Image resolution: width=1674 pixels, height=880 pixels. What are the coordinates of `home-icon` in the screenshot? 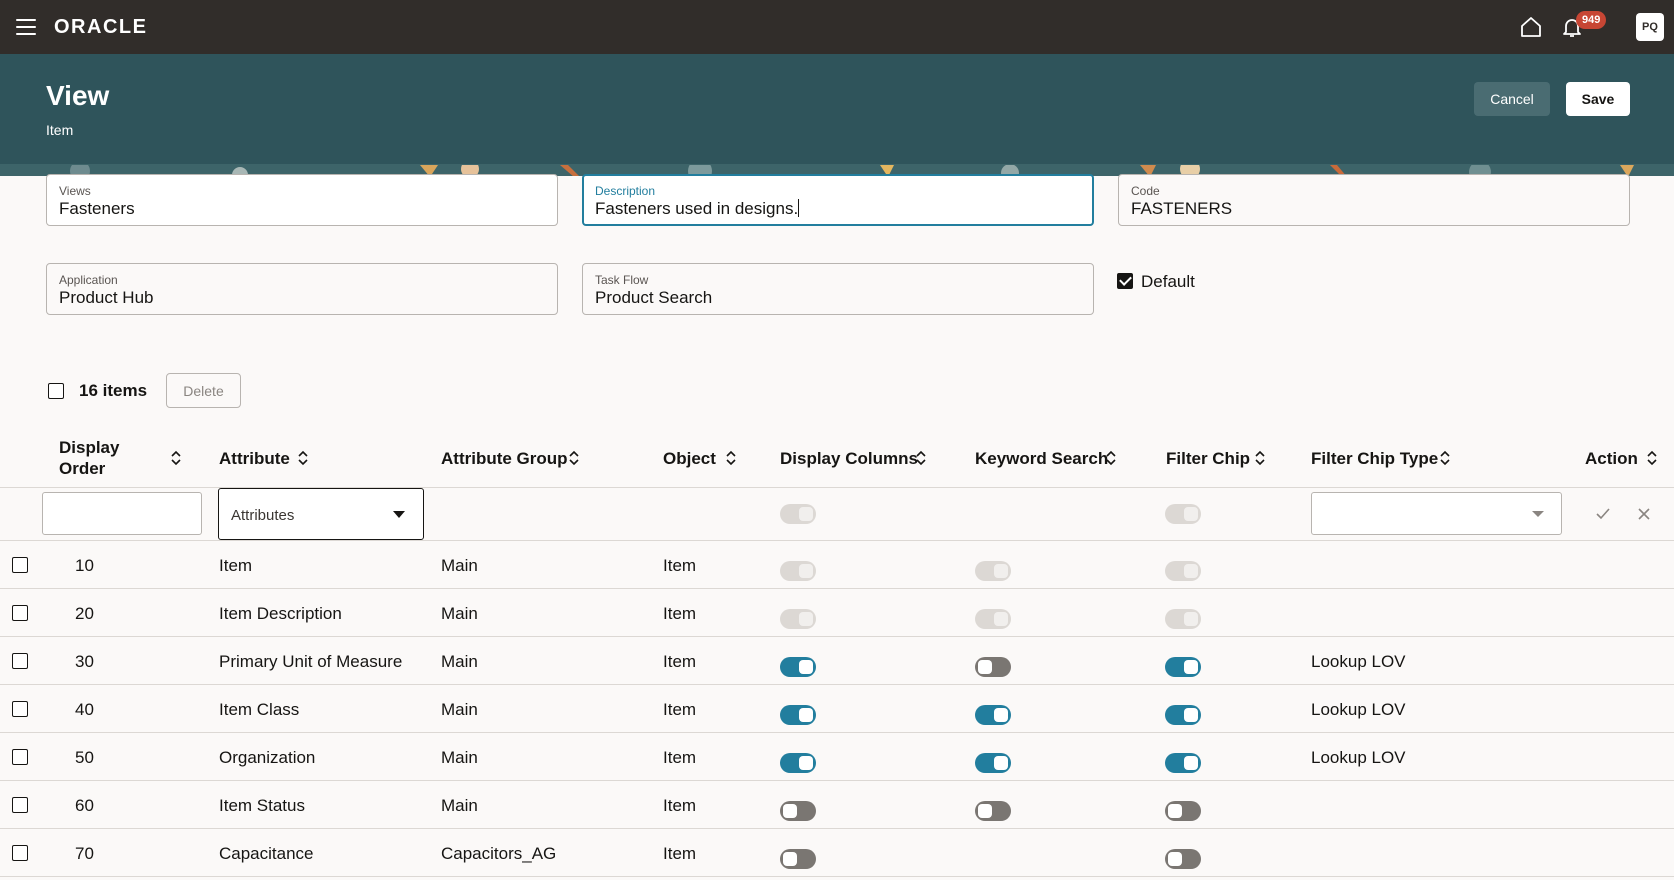 It's located at (1531, 27).